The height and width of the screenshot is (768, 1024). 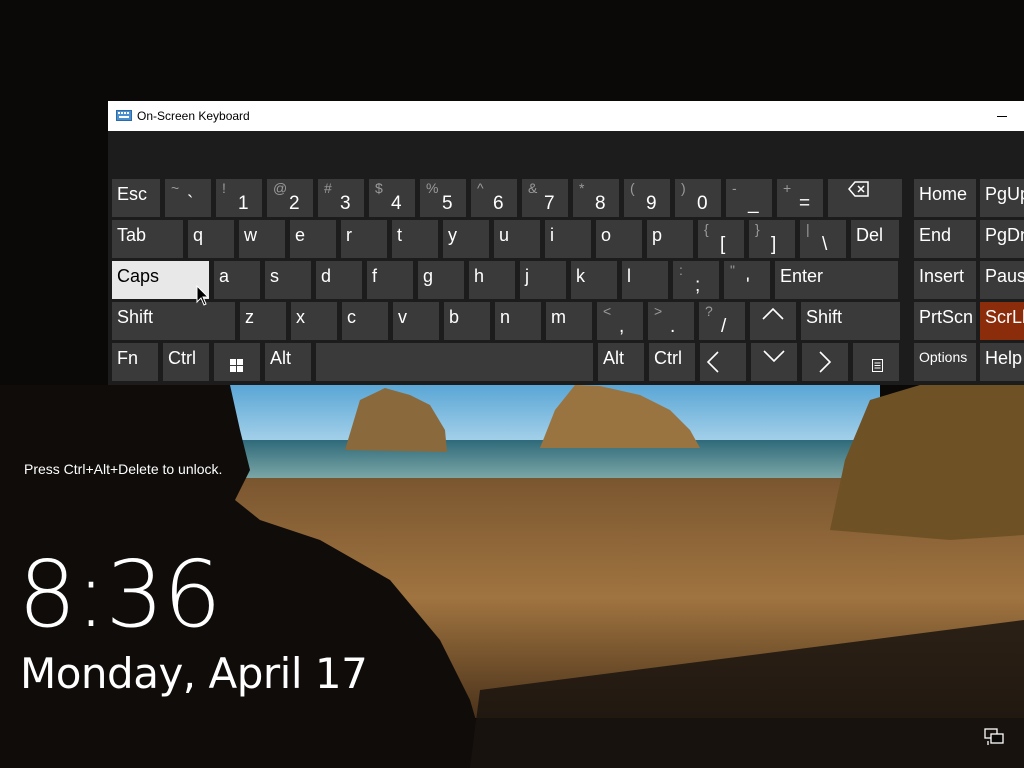 I want to click on key-lalt: Alt, so click(x=288, y=362).